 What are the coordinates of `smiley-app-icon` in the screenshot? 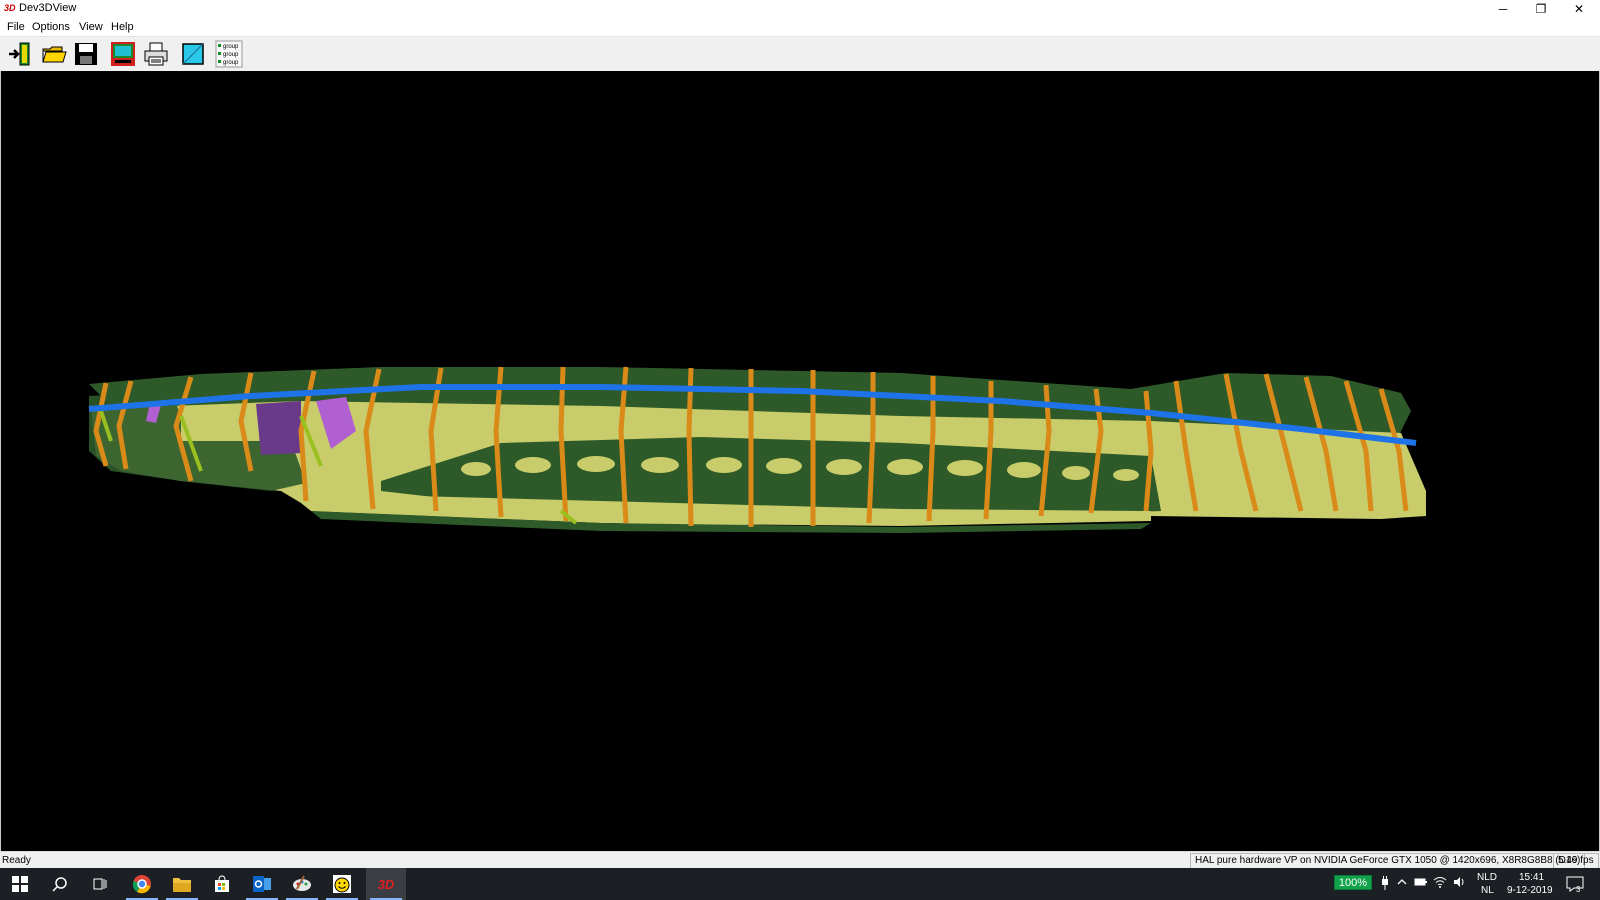 It's located at (342, 884).